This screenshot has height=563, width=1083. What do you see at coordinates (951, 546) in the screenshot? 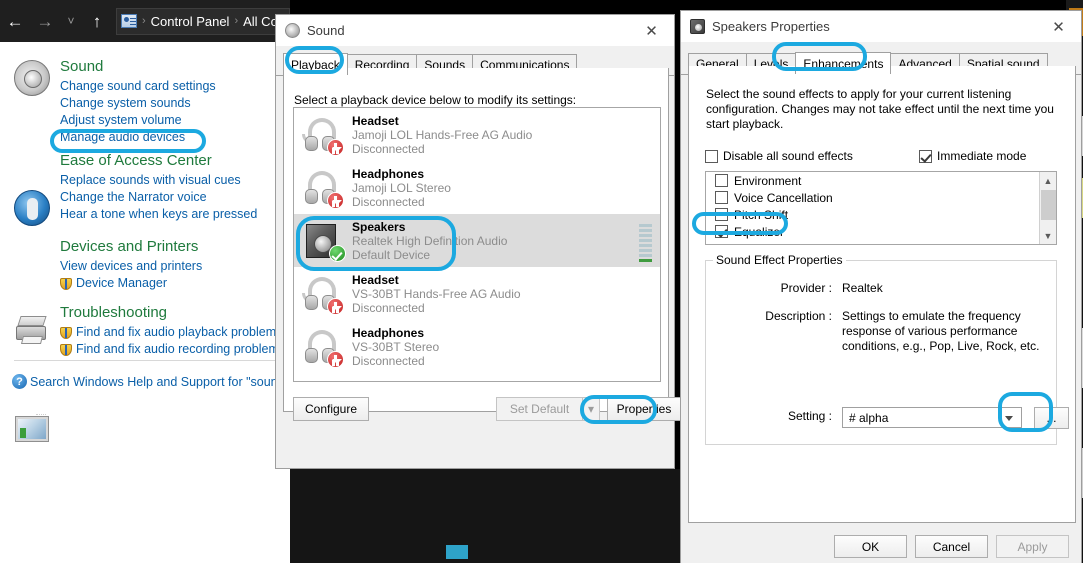
I see `cancel-button: Cancel` at bounding box center [951, 546].